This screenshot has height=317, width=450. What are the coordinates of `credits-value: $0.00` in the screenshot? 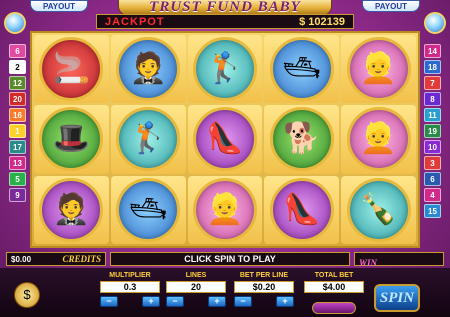 It's located at (21, 259).